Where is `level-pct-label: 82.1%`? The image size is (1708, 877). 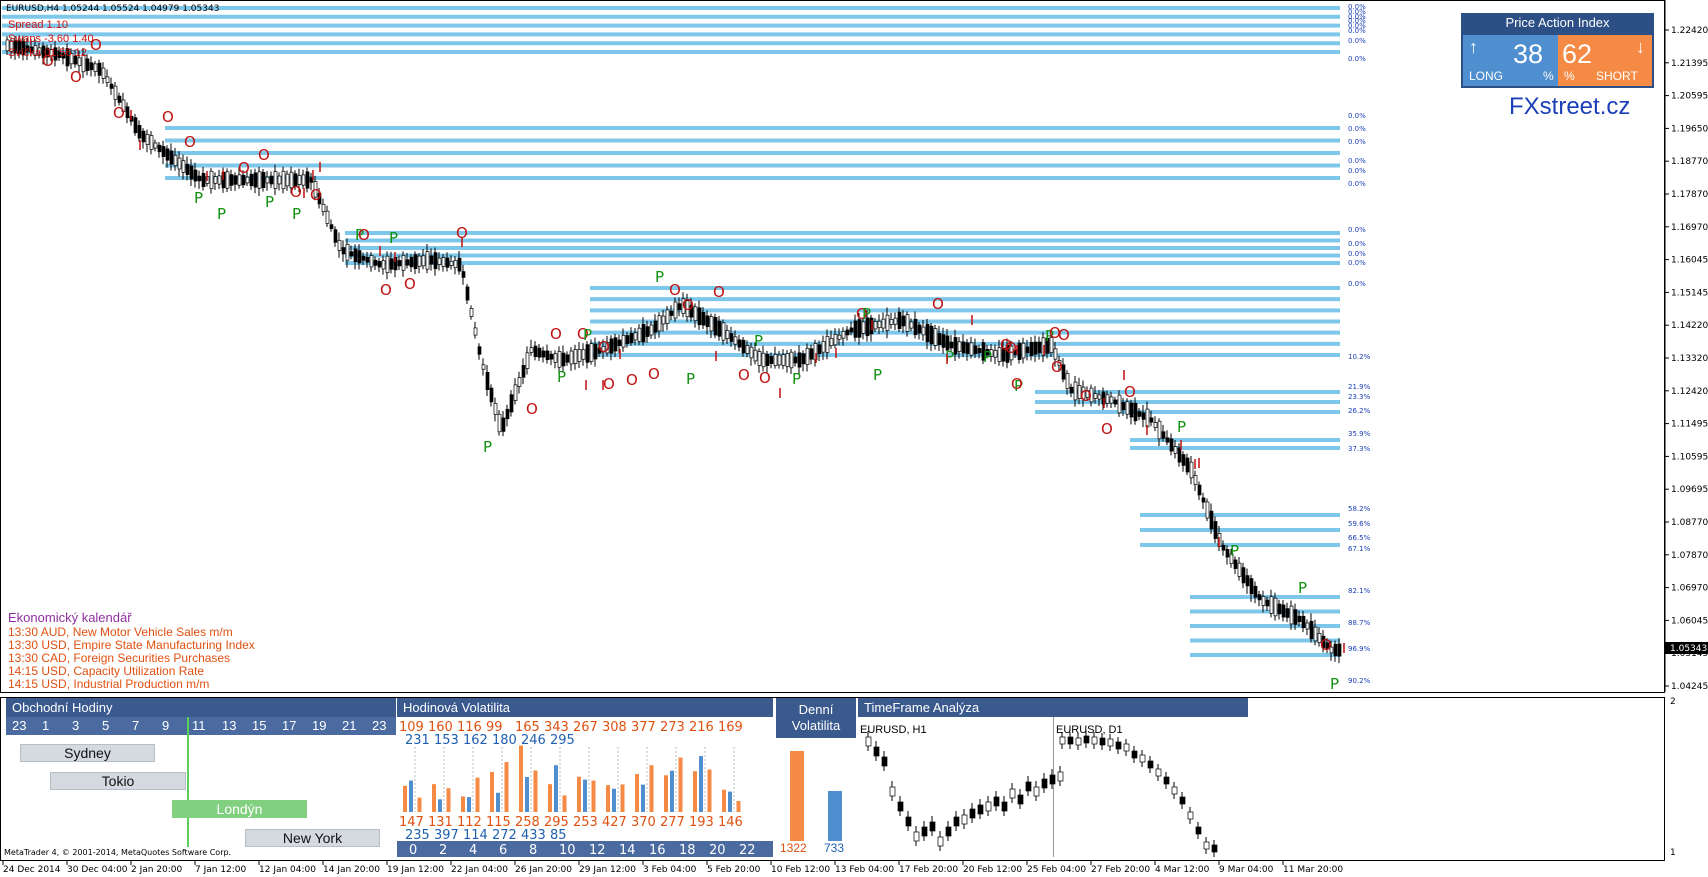 level-pct-label: 82.1% is located at coordinates (1359, 591).